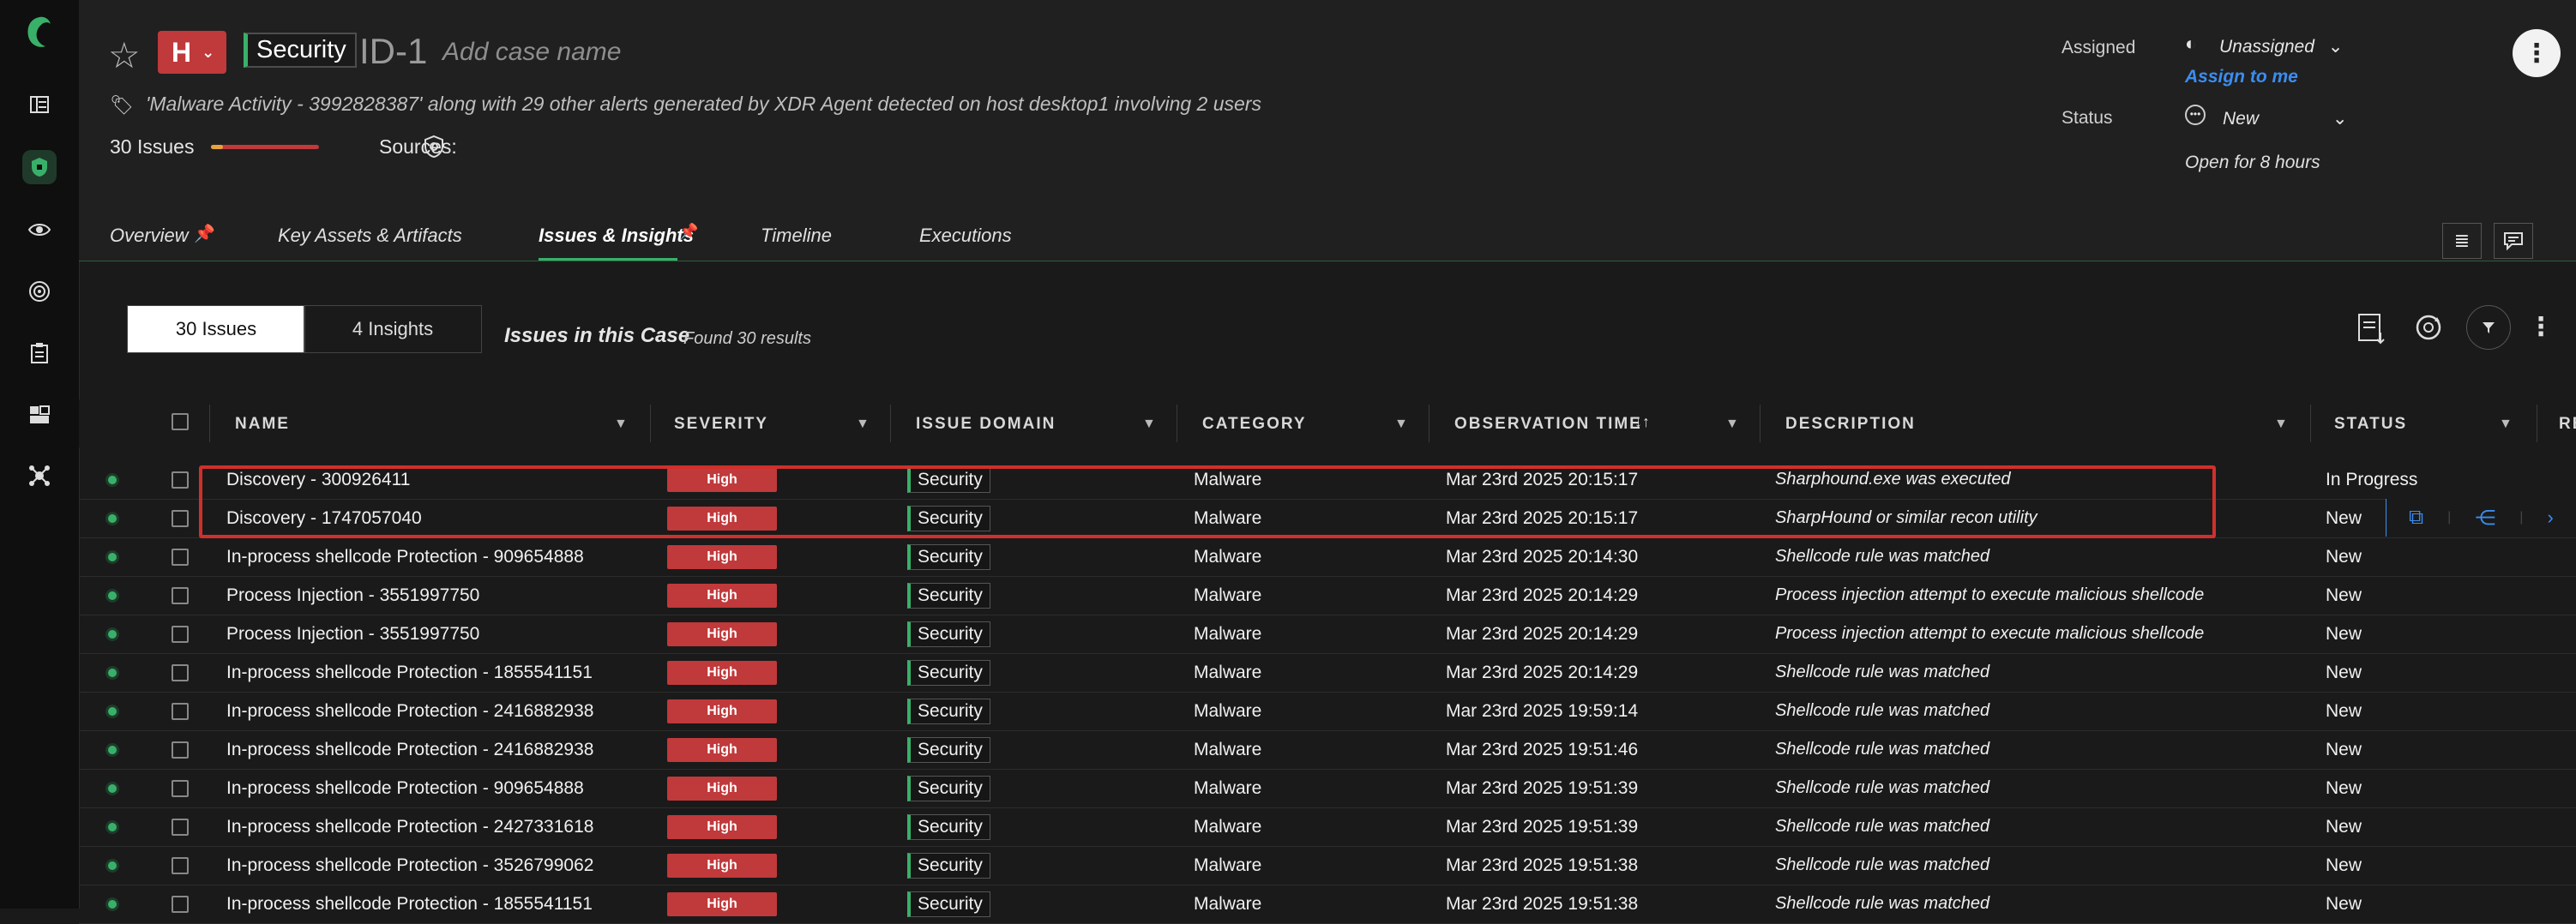 The height and width of the screenshot is (924, 2576). Describe the element at coordinates (531, 52) in the screenshot. I see `case-name-input: Add case name` at that location.